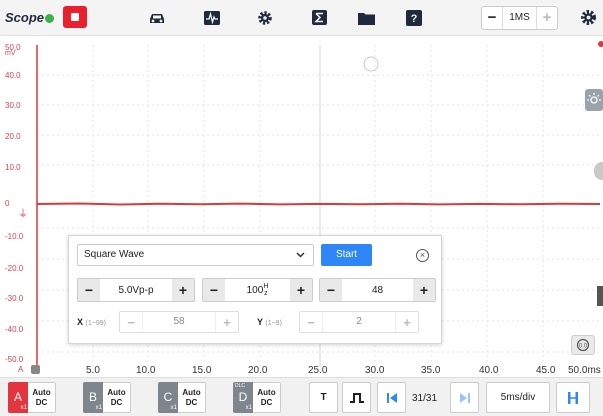 The width and height of the screenshot is (603, 416). Describe the element at coordinates (14, 329) in the screenshot. I see `y-tick-label: -40.0` at that location.